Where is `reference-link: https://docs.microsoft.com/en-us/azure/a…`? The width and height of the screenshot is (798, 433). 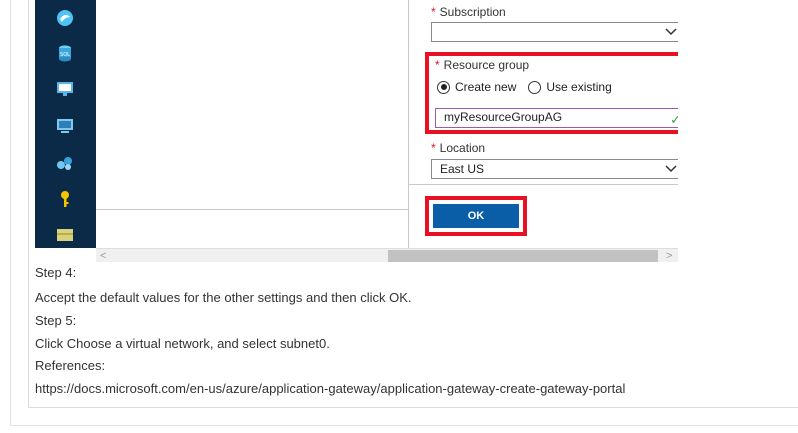
reference-link: https://docs.microsoft.com/en-us/azure/a… is located at coordinates (330, 388).